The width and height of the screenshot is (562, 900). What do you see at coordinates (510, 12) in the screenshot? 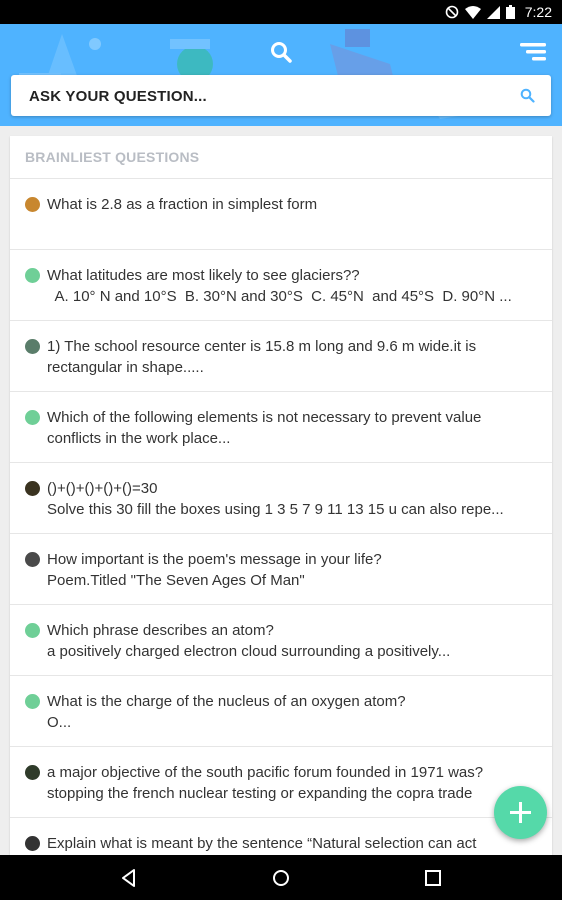
I see `battery-icon` at bounding box center [510, 12].